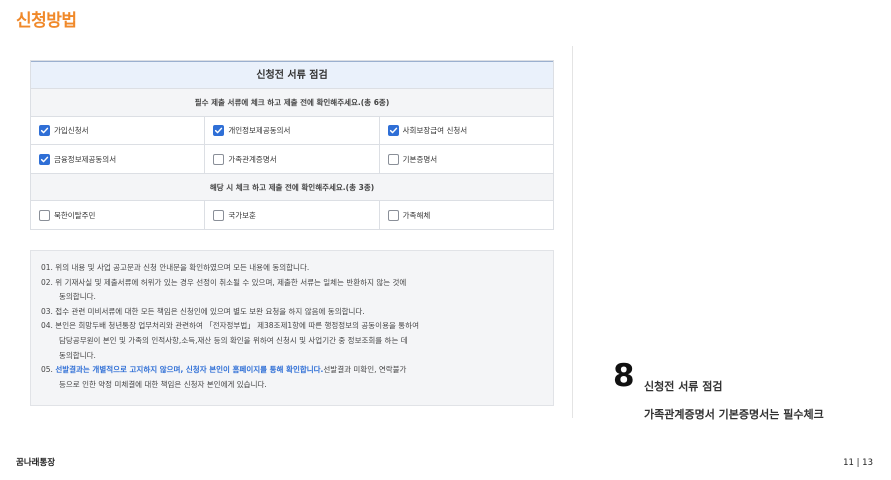 The width and height of the screenshot is (891, 480). I want to click on notice-item-5-cont: 등으로 인한 약정 미체결에 대한 책임은 신청자 본인에게 있습니다., so click(163, 384).